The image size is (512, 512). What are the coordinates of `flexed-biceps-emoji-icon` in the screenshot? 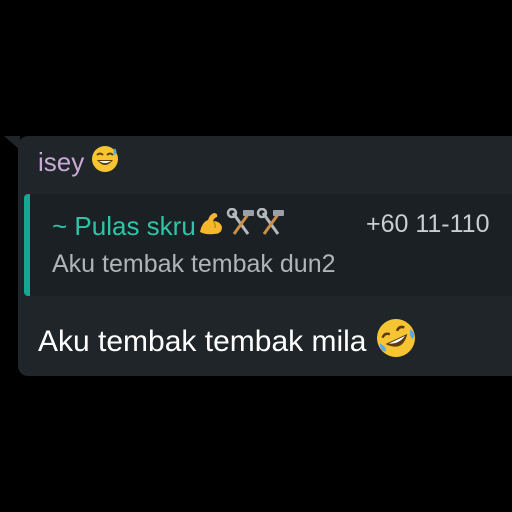 It's located at (211, 226).